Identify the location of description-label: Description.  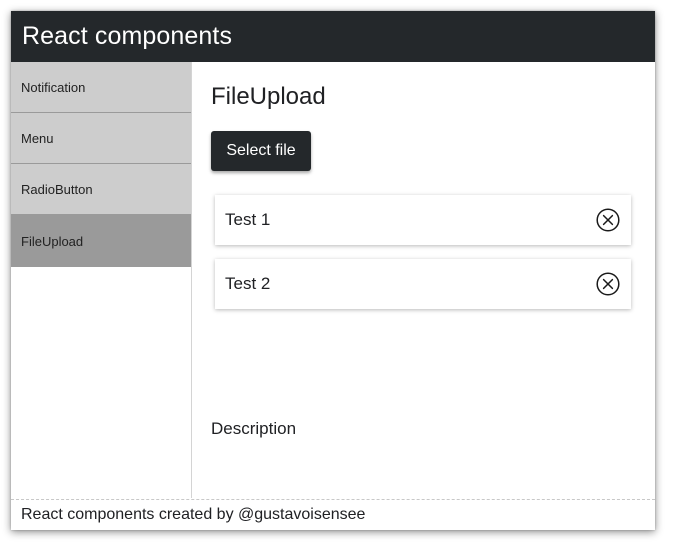
(254, 428).